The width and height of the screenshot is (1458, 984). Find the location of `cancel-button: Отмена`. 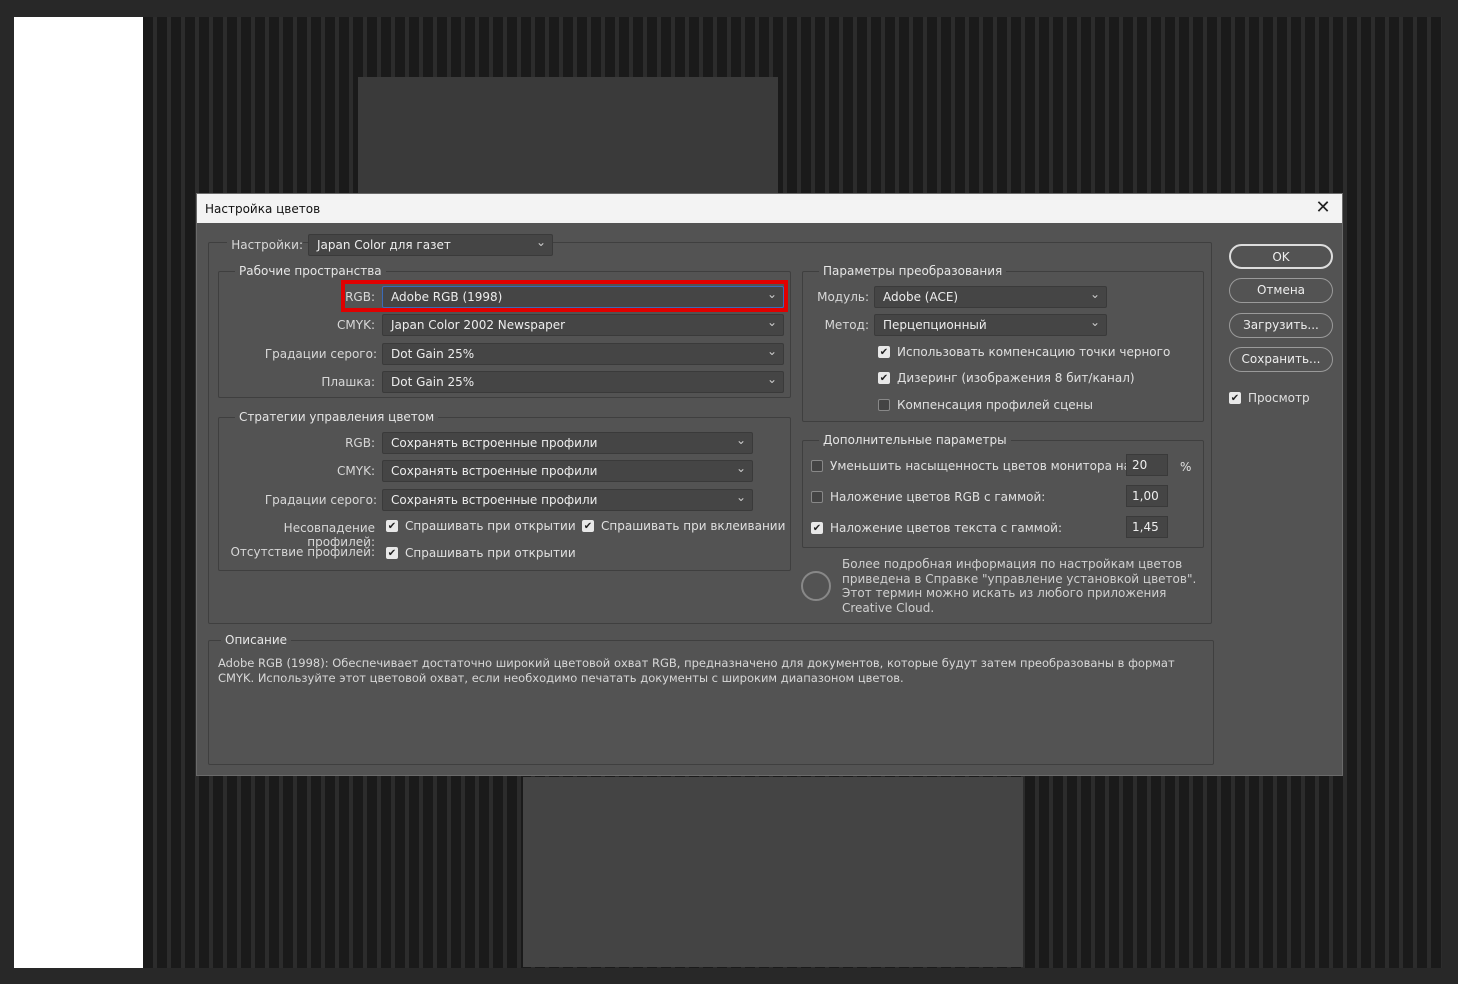

cancel-button: Отмена is located at coordinates (1281, 290).